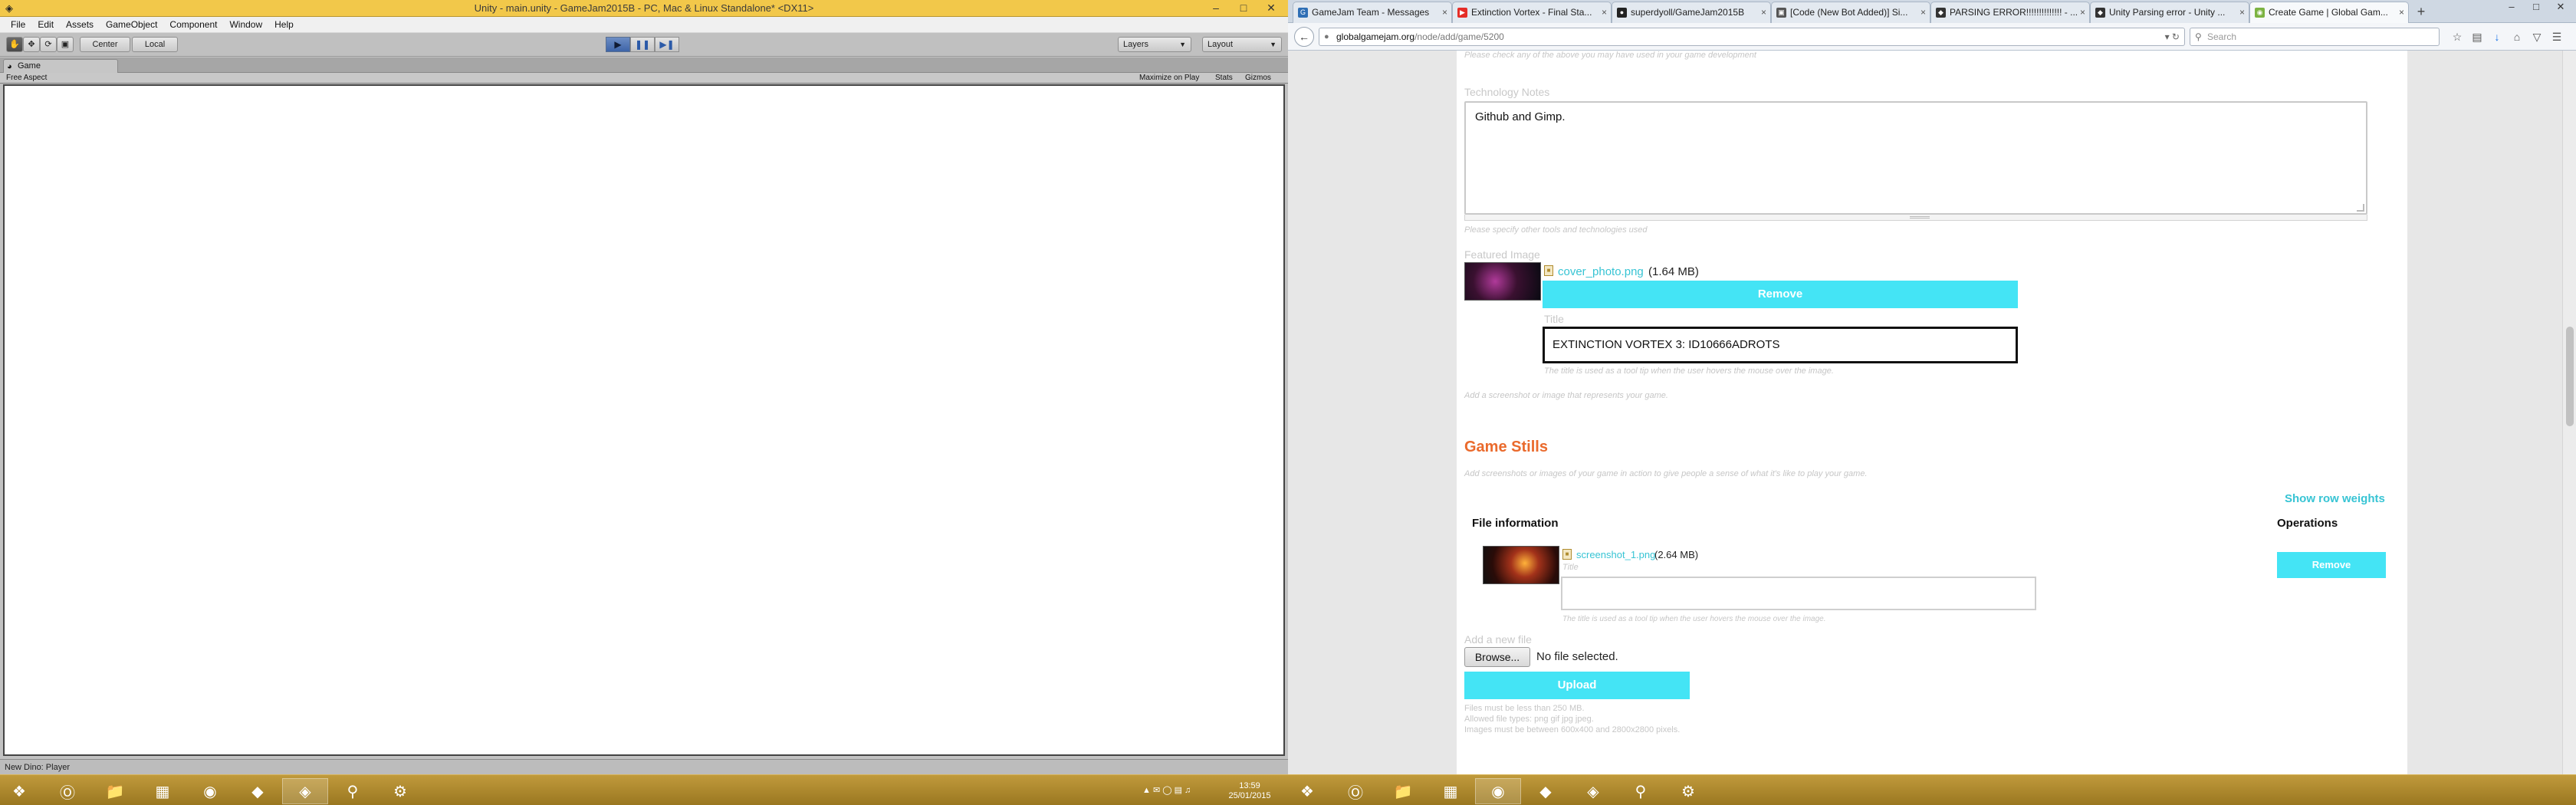  I want to click on maximize-on-play-toggle: Maximize on Play, so click(1169, 79).